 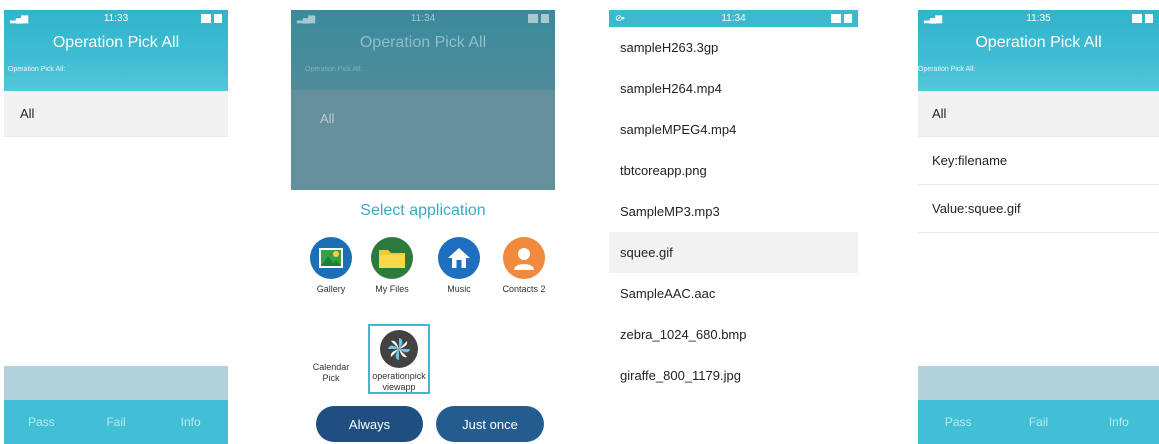 I want to click on contacts-icon, so click(x=524, y=258).